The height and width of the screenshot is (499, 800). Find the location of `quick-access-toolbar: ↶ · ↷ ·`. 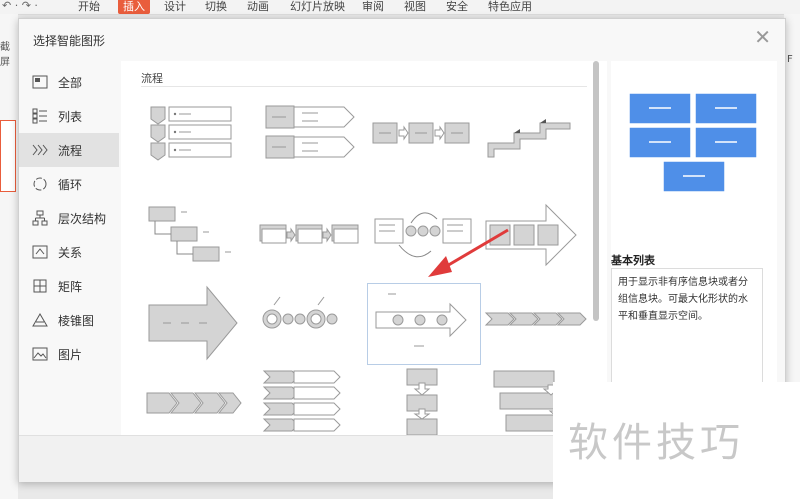

quick-access-toolbar: ↶ · ↷ · is located at coordinates (20, 6).